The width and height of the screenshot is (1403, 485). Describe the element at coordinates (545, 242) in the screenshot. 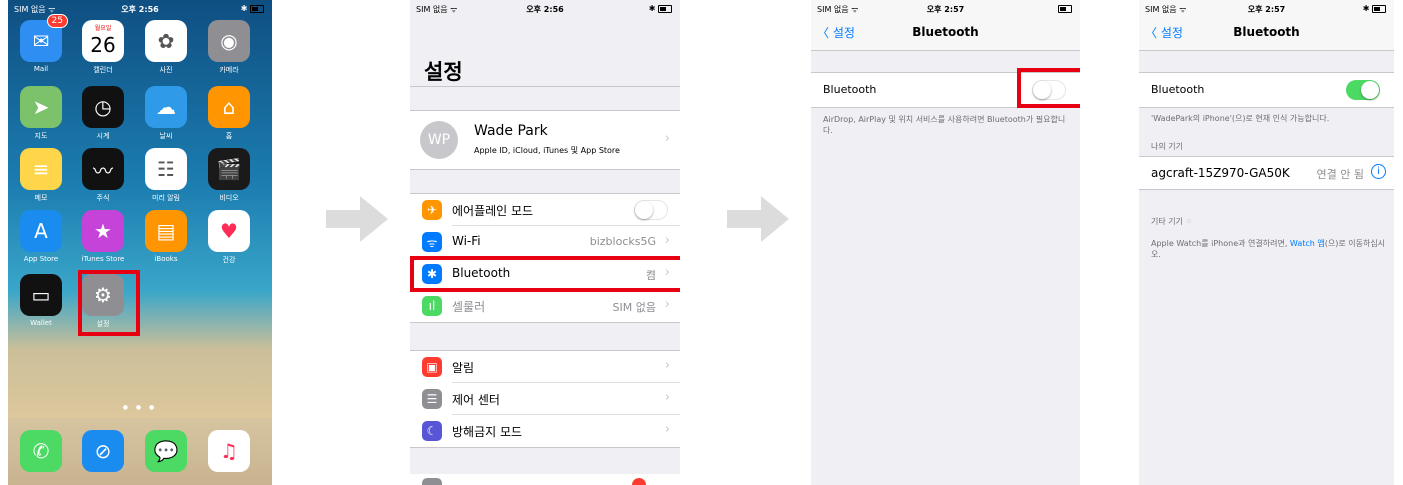

I see `settings-row-wifi: ᯤ Wi-Fi bizblocks5G ›` at that location.